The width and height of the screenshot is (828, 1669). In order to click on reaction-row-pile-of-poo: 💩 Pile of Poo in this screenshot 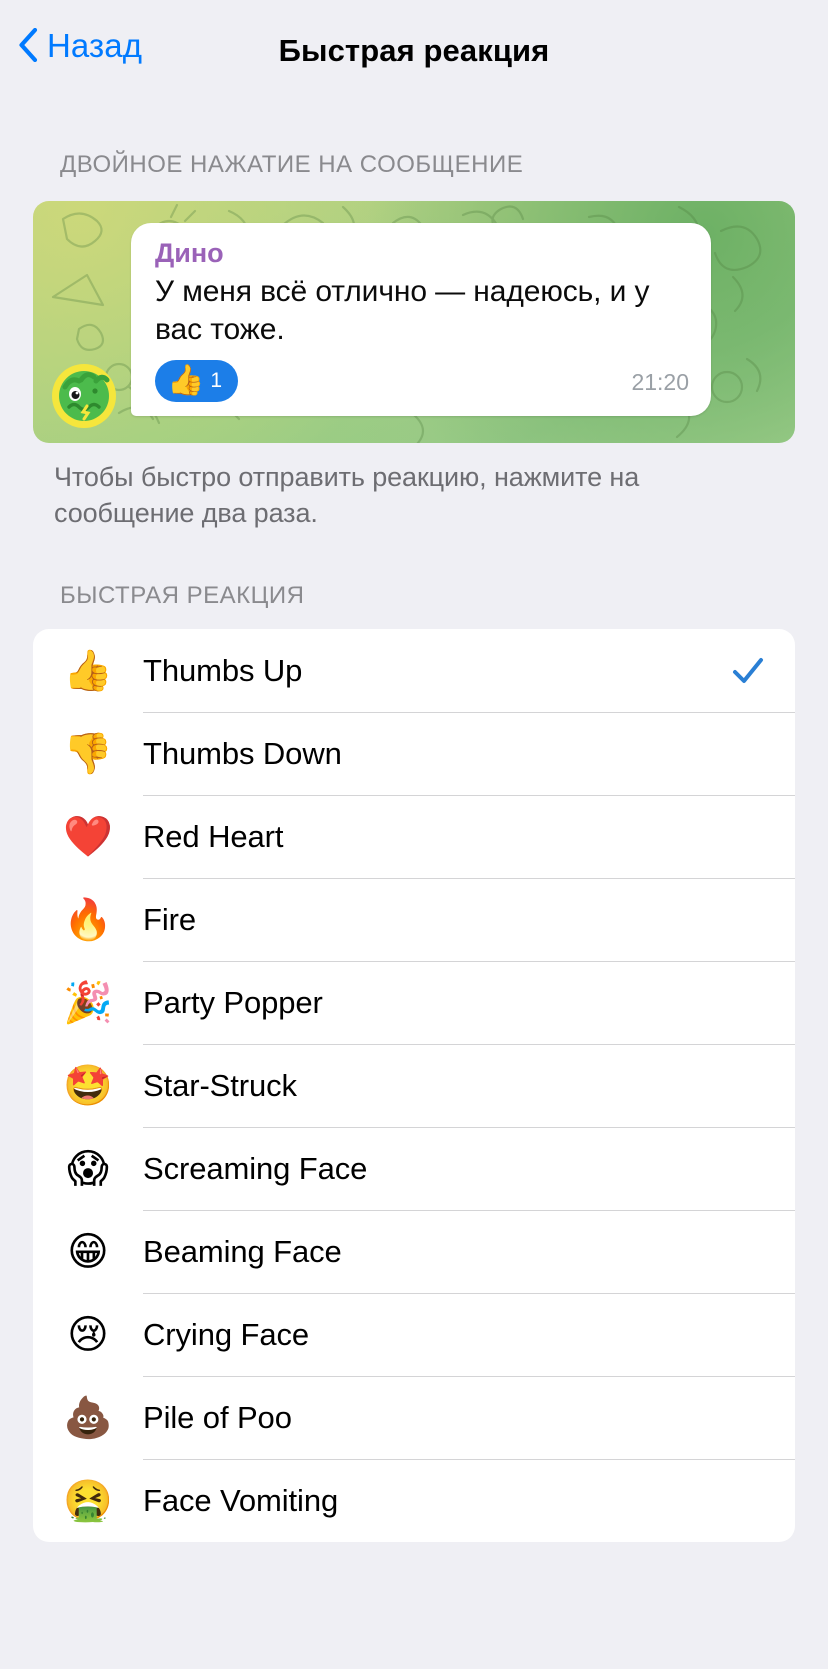, I will do `click(414, 1417)`.